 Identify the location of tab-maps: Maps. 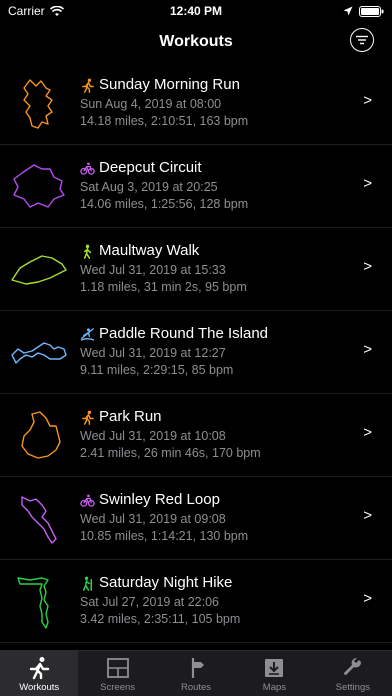
(274, 673).